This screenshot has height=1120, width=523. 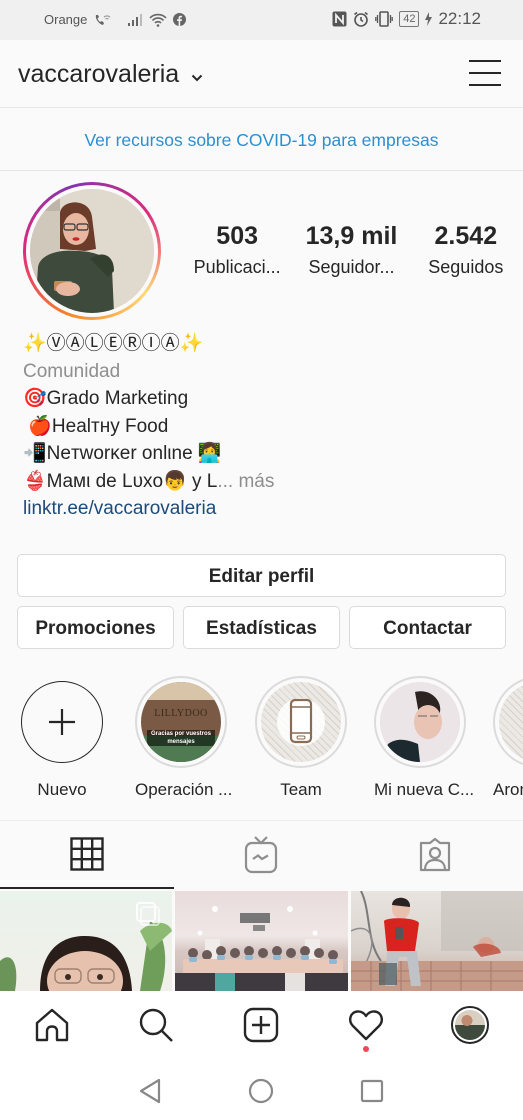 What do you see at coordinates (261, 627) in the screenshot?
I see `insights-button: Estadísticas` at bounding box center [261, 627].